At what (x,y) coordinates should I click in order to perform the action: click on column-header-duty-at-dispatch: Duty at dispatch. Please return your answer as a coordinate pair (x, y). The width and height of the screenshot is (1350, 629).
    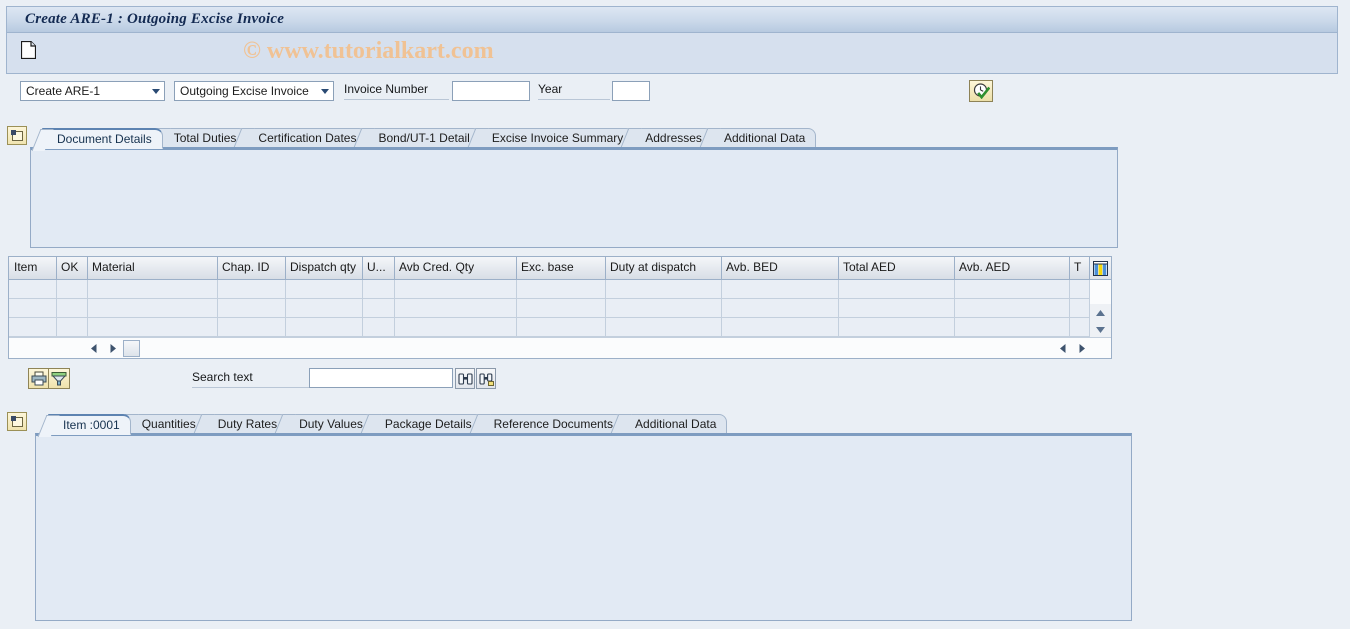
    Looking at the image, I should click on (664, 268).